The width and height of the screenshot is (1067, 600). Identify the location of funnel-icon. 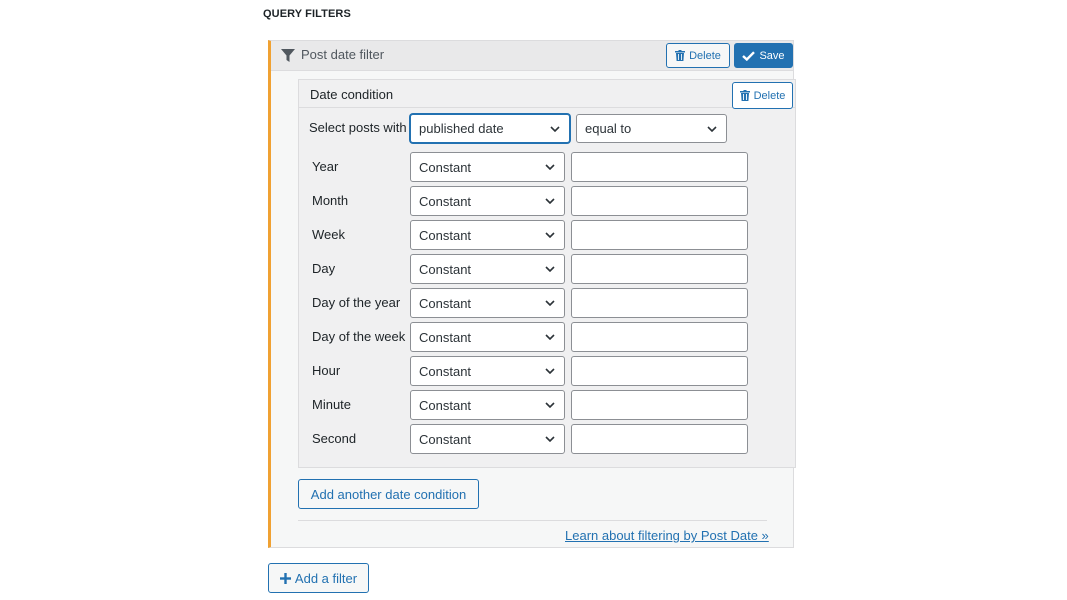
(288, 55).